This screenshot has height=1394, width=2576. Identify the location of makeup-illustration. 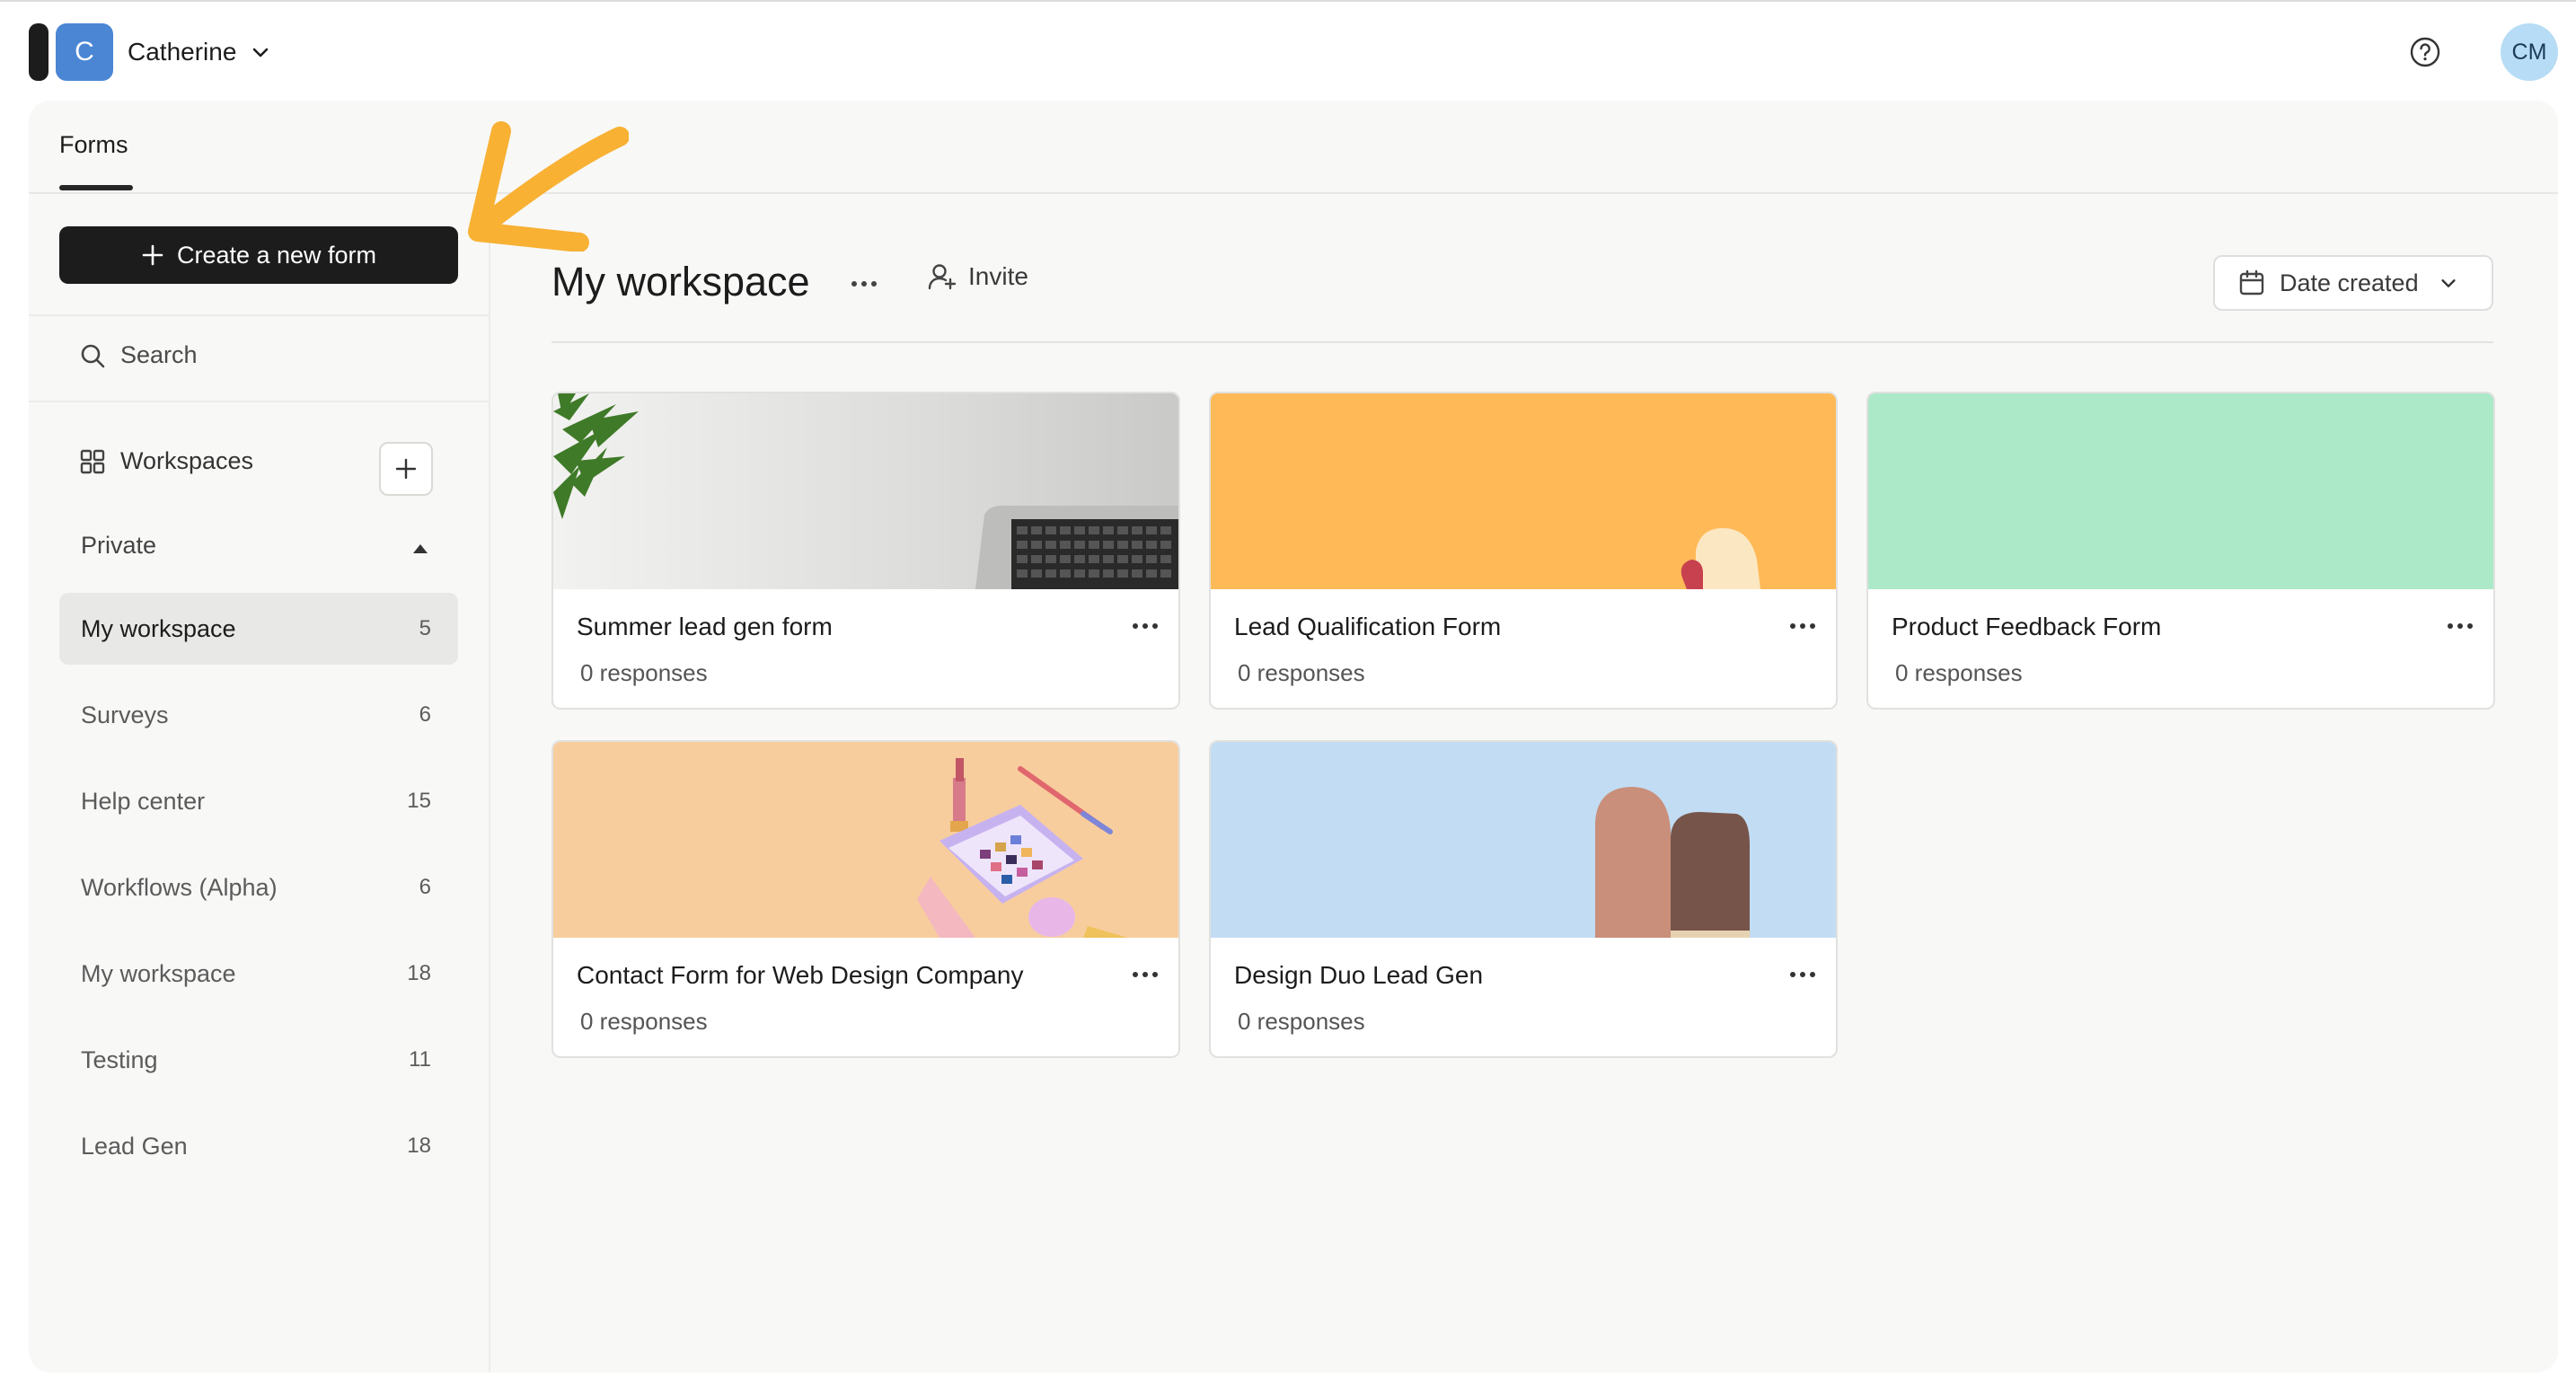
(865, 840).